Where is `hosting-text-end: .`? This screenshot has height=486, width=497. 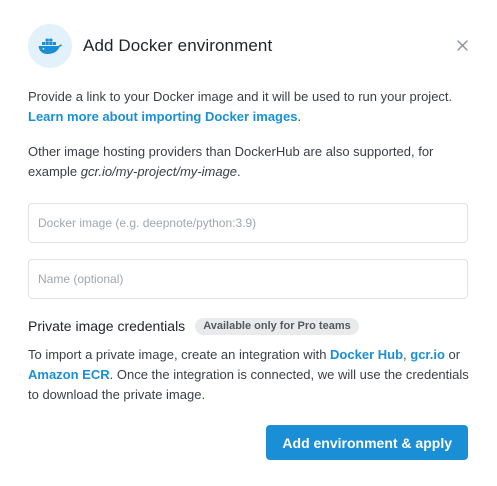
hosting-text-end: . is located at coordinates (239, 171).